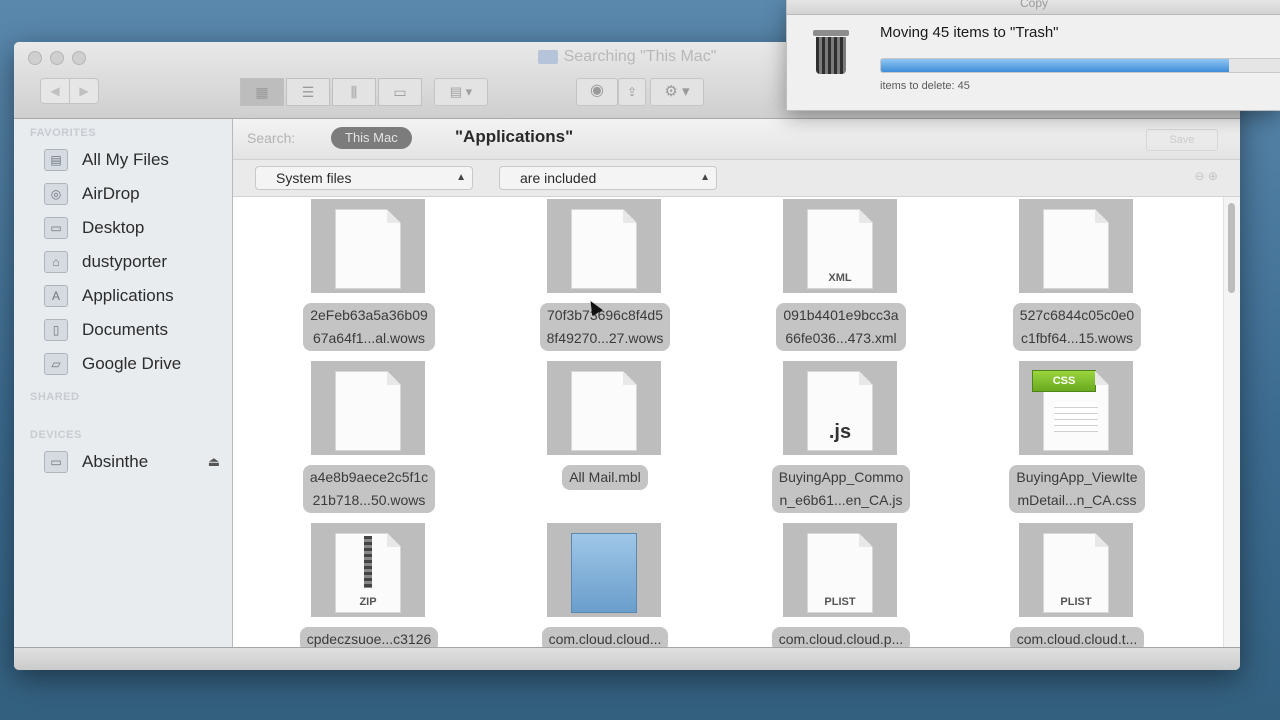  Describe the element at coordinates (123, 364) in the screenshot. I see `sidebar-item-google-drive: ▱ Google Drive` at that location.